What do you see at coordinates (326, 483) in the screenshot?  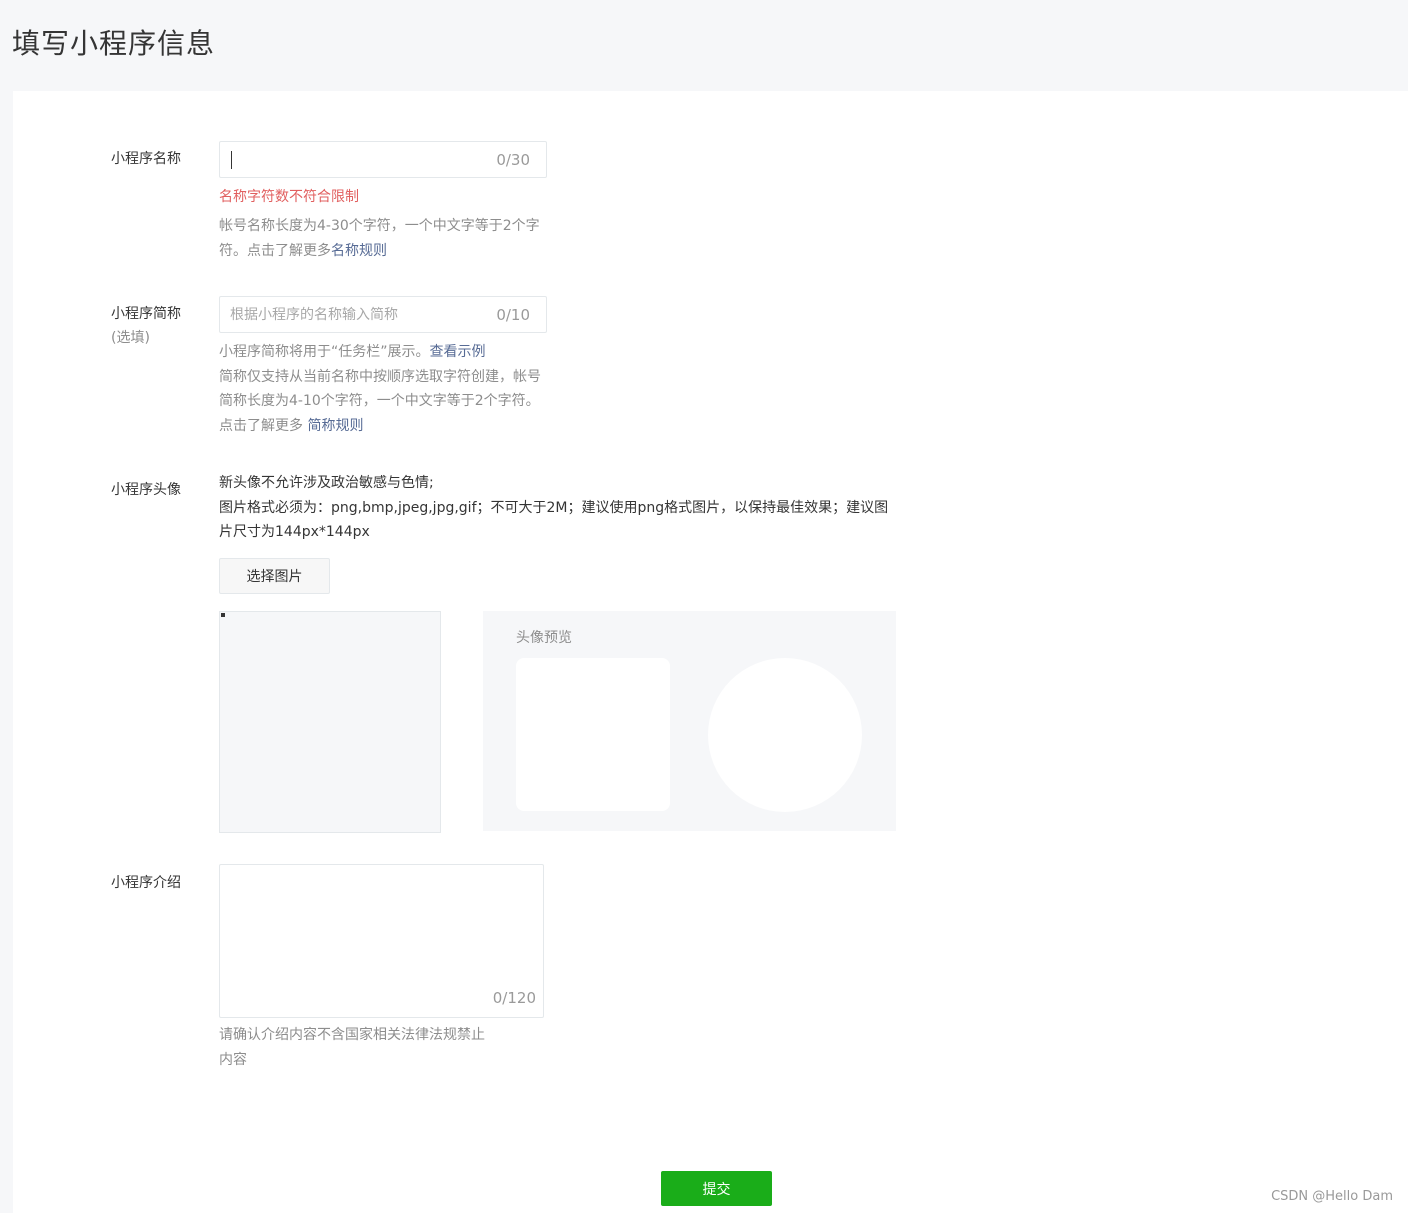 I see `avatar-desc-line-1: 新头像不允许涉及政治敏感与色情;` at bounding box center [326, 483].